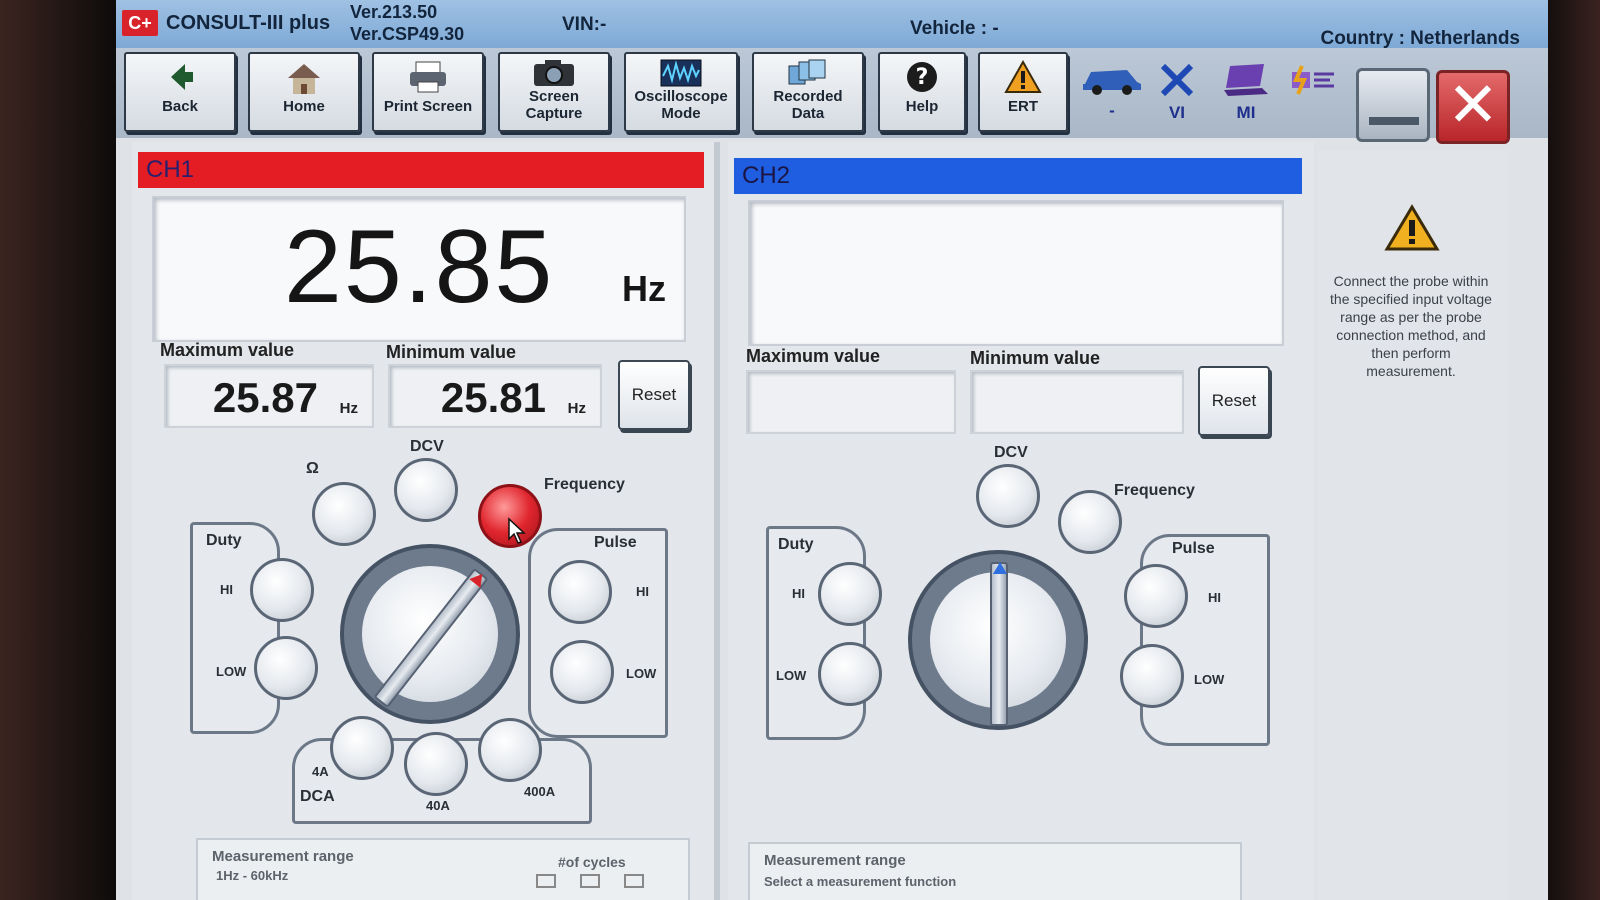 The height and width of the screenshot is (900, 1600). I want to click on mi-tool: MI, so click(1246, 94).